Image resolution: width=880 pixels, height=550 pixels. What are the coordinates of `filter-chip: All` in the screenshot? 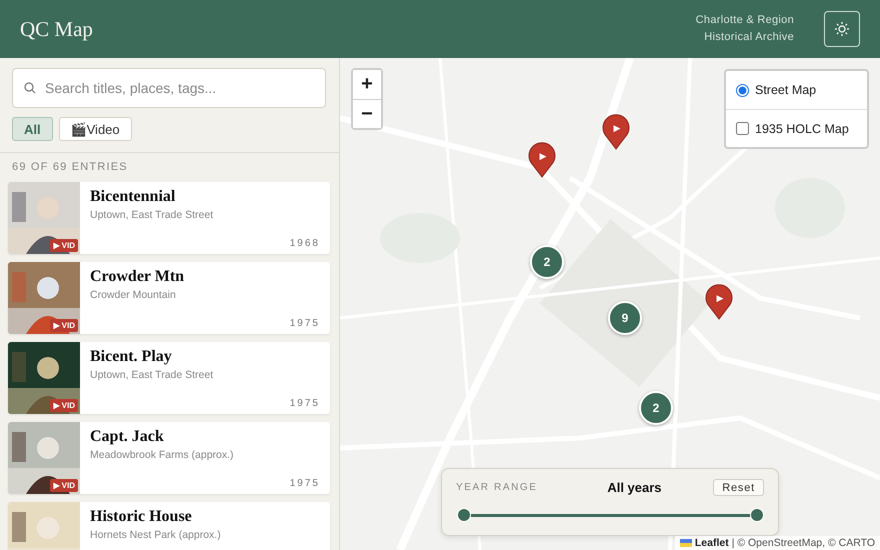 It's located at (32, 129).